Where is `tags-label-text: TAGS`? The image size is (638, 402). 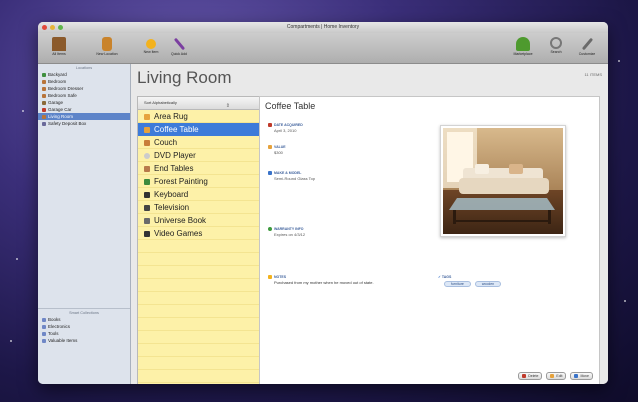 tags-label-text: TAGS is located at coordinates (446, 277).